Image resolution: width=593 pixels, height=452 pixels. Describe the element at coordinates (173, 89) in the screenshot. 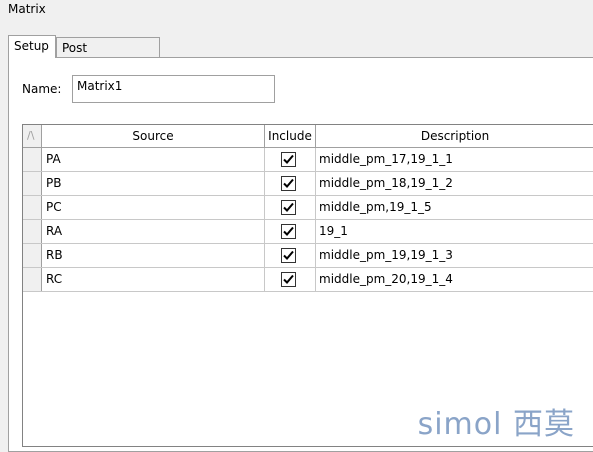

I see `name-input: Matrix1` at that location.